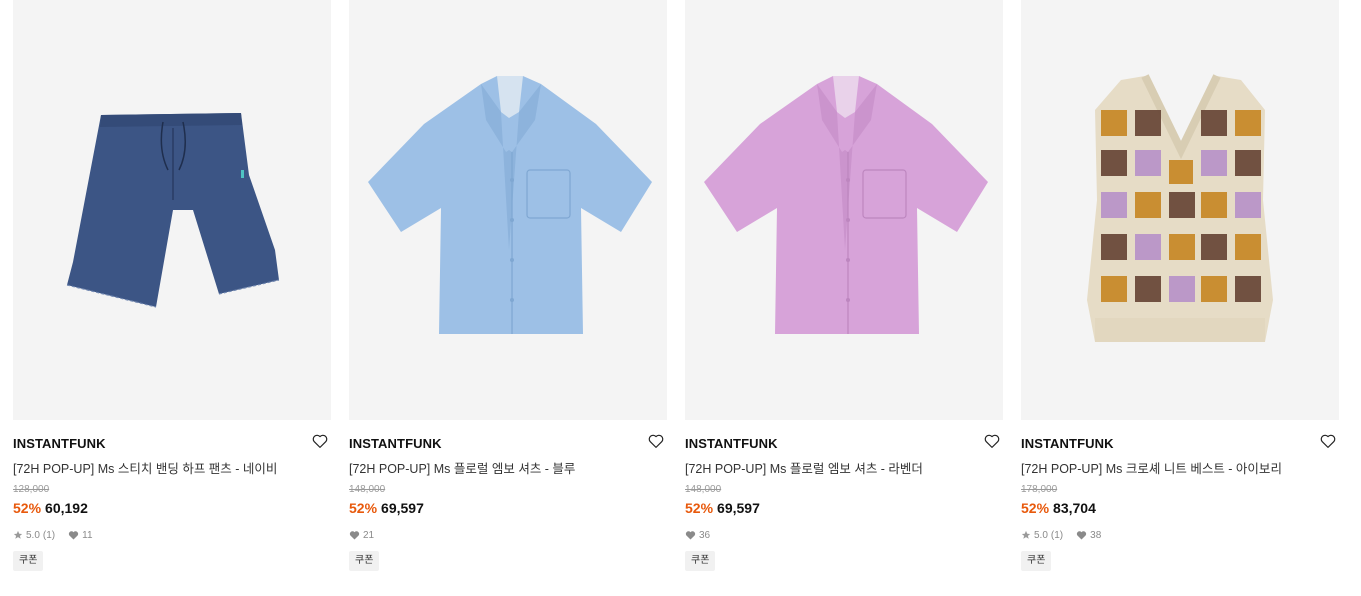 The height and width of the screenshot is (596, 1361). Describe the element at coordinates (1096, 535) in the screenshot. I see `like-count: 38` at that location.